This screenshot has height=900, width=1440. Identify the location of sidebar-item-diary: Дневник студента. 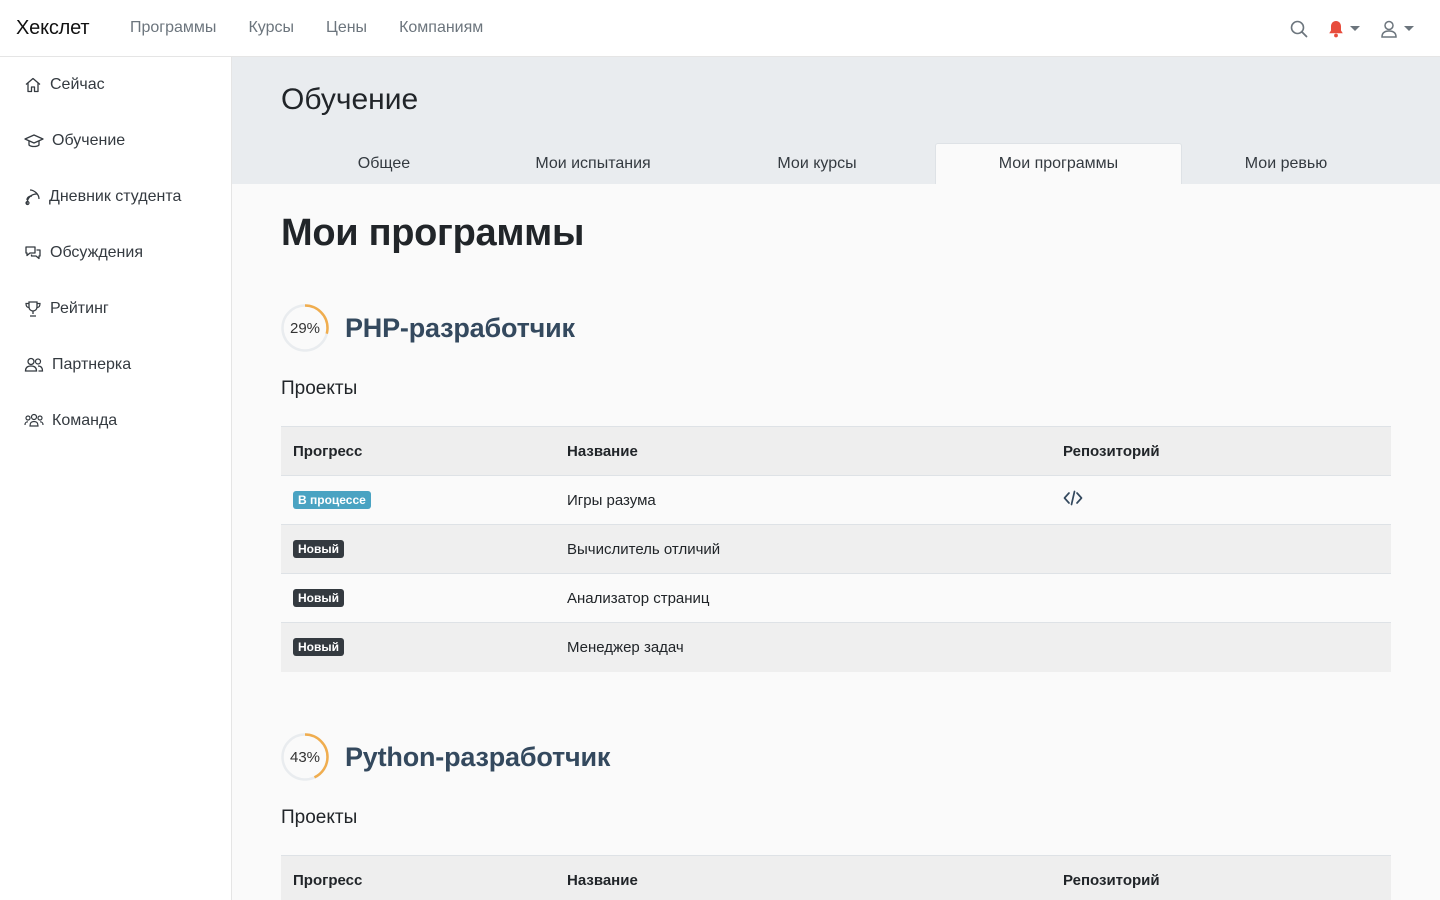
(115, 197).